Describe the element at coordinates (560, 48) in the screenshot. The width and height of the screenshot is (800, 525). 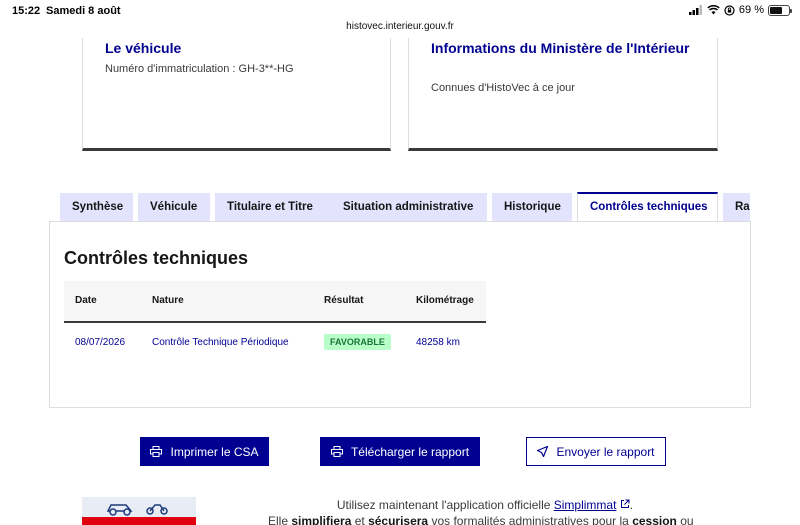
I see `ministry-card-title: Informations du Ministère de l'Intérieur` at that location.